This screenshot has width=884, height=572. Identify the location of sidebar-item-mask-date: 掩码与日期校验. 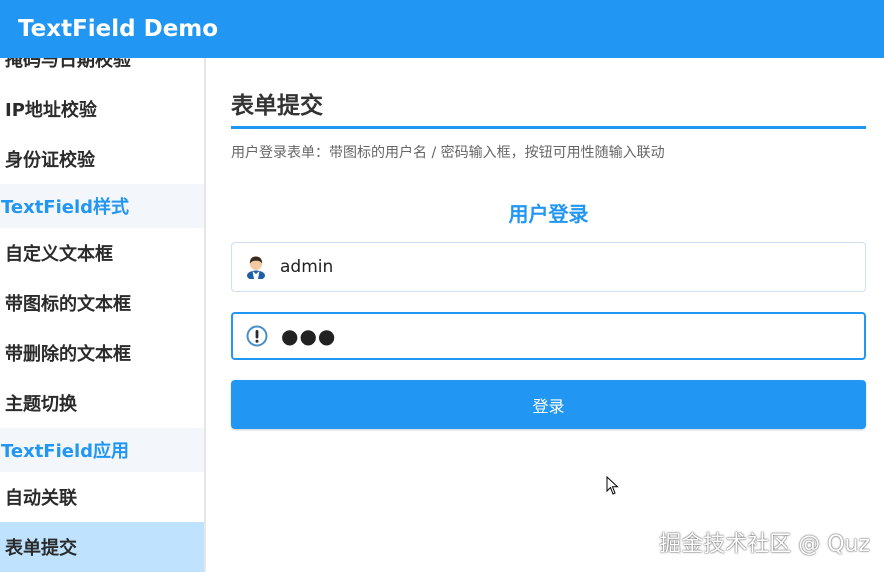
(102, 71).